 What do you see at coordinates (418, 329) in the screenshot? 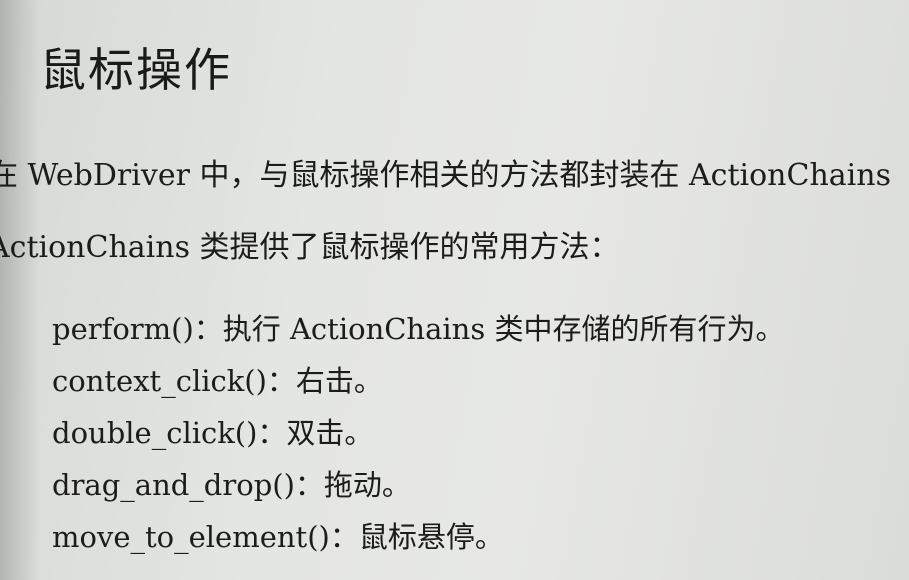
I see `method-item-perform: perform()：执行 ActionChains 类中存储的所有行为。` at bounding box center [418, 329].